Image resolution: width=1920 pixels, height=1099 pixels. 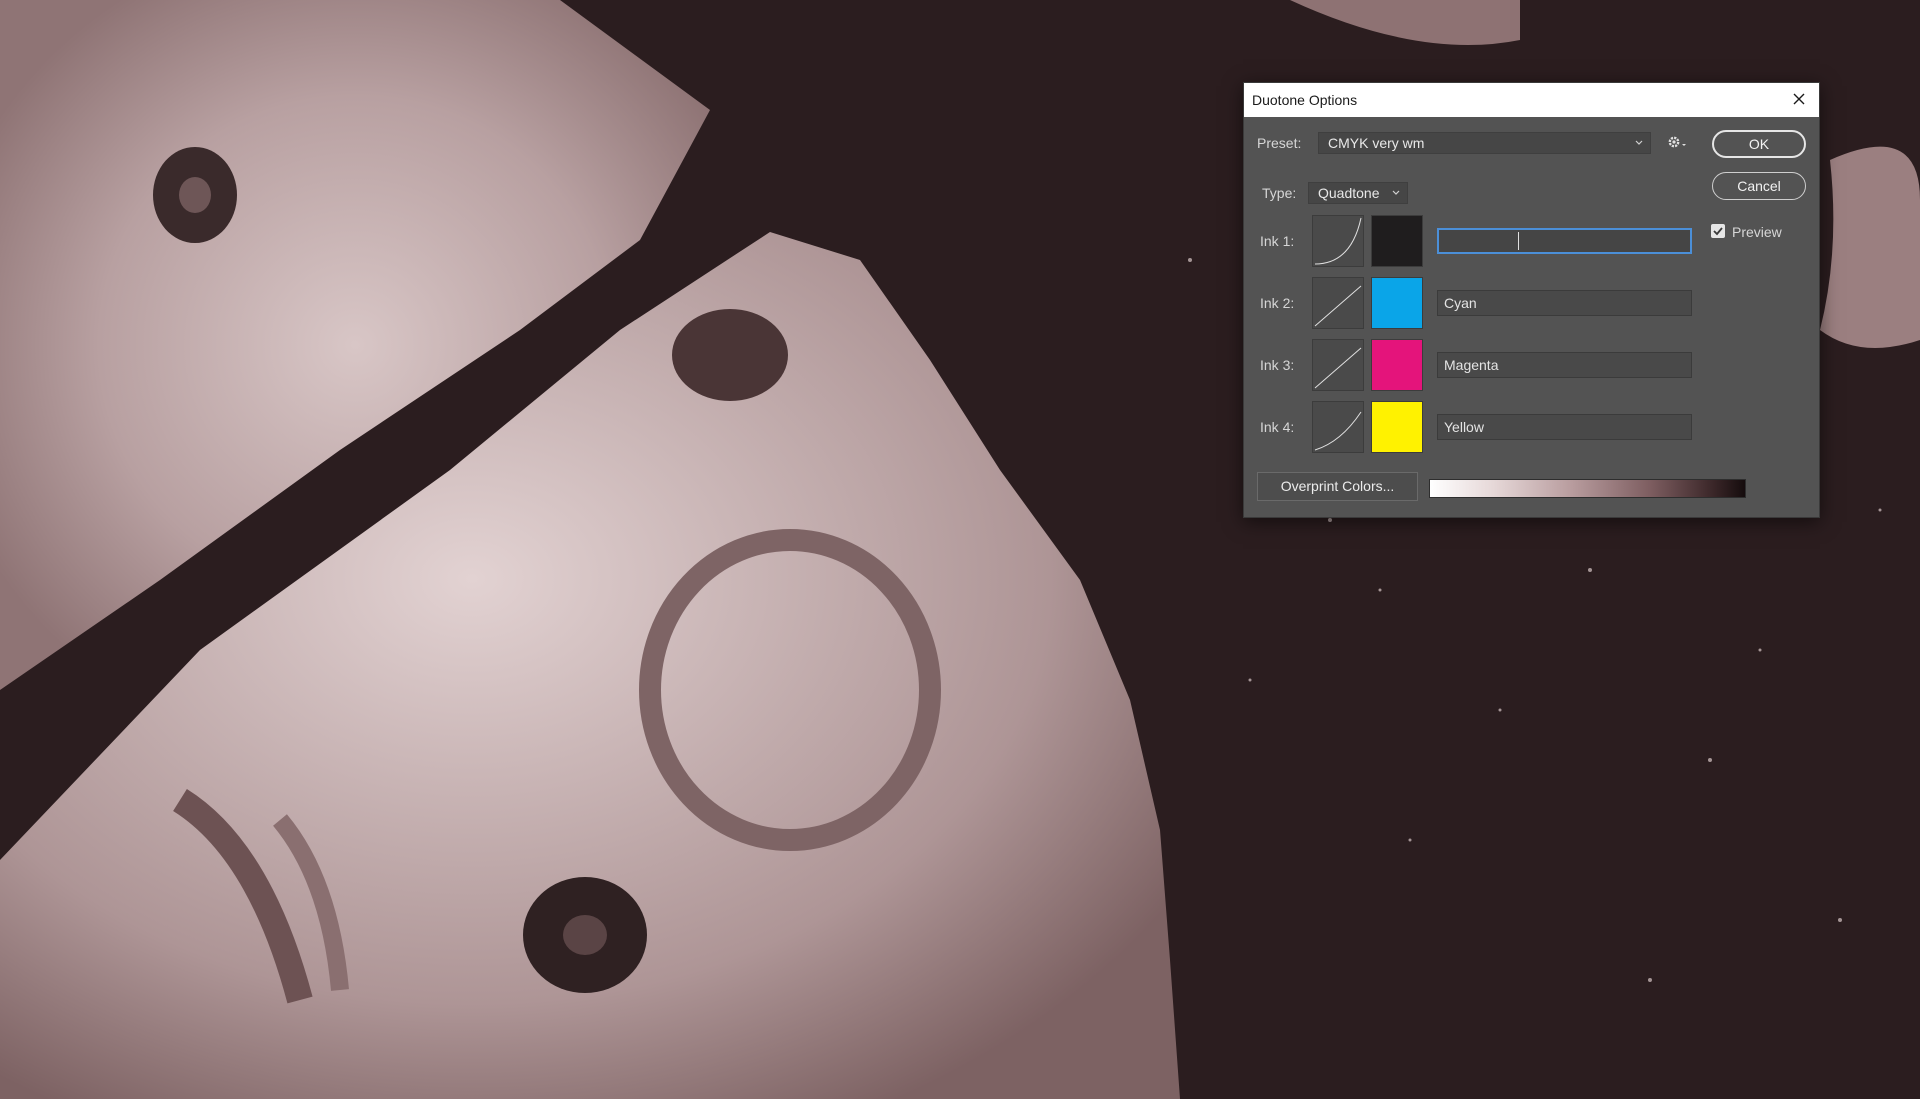 I want to click on color-ramp-preview, so click(x=1587, y=488).